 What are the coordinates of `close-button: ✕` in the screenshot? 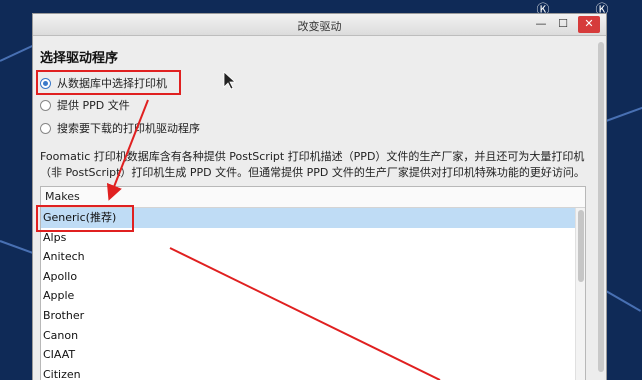 It's located at (589, 24).